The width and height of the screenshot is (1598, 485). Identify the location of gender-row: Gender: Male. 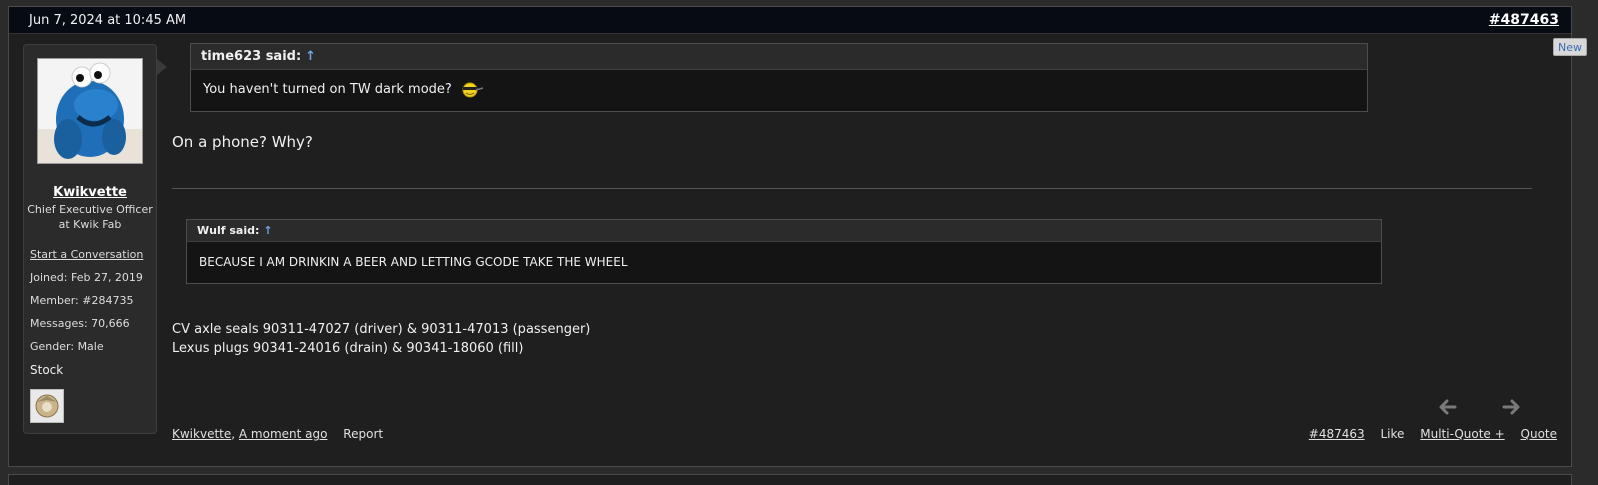
(67, 346).